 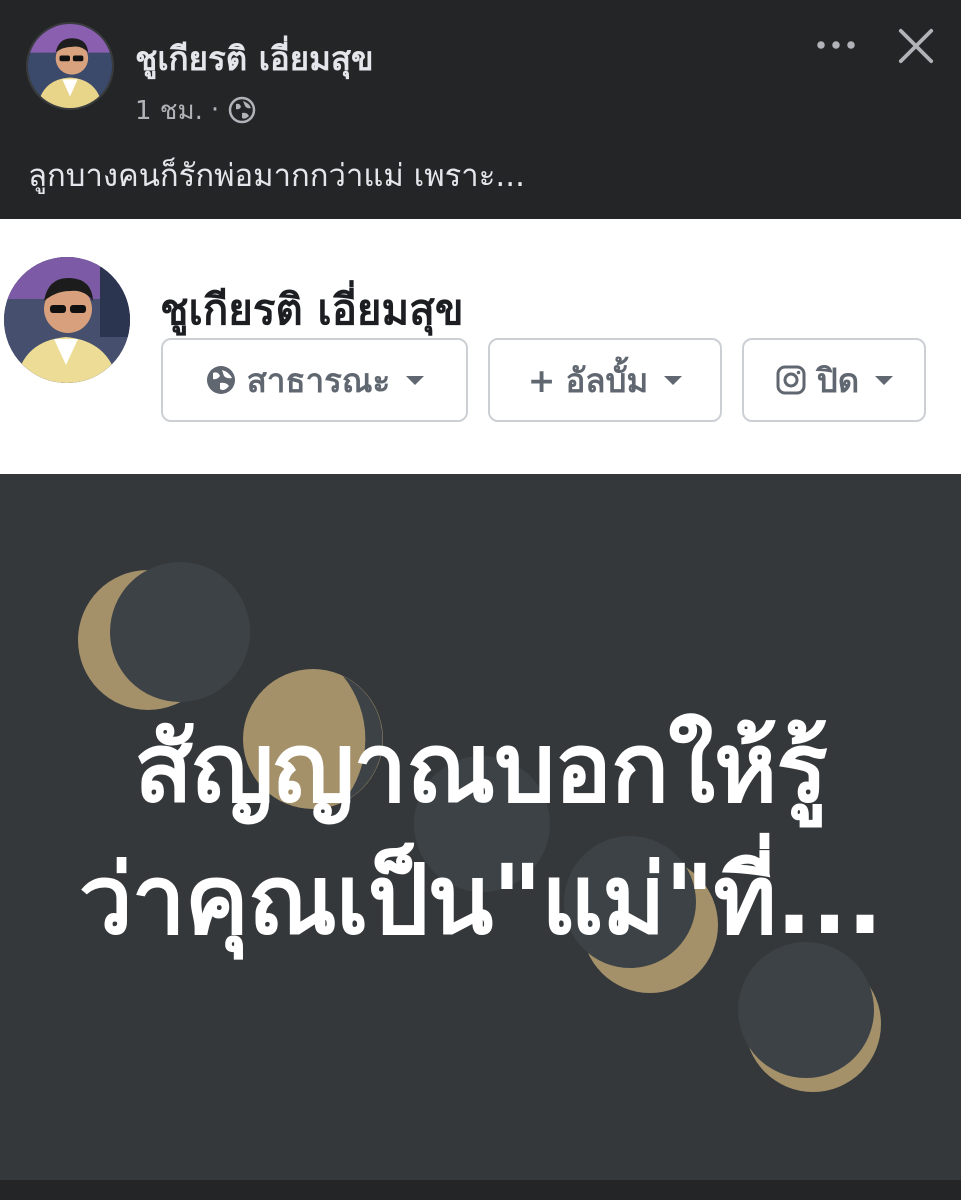 I want to click on instagram-icon, so click(x=791, y=380).